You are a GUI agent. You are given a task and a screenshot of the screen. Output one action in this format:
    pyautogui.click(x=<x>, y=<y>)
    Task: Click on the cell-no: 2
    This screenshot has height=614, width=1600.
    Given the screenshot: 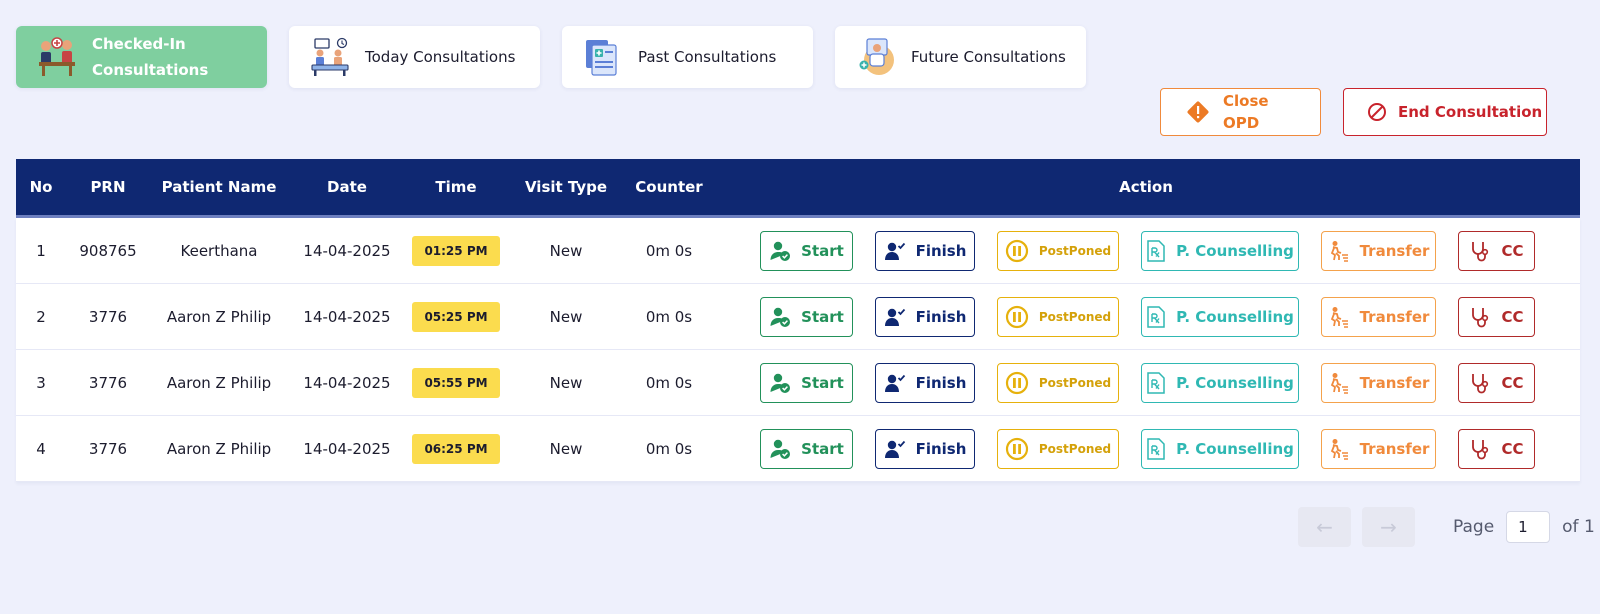 What is the action you would take?
    pyautogui.click(x=41, y=316)
    